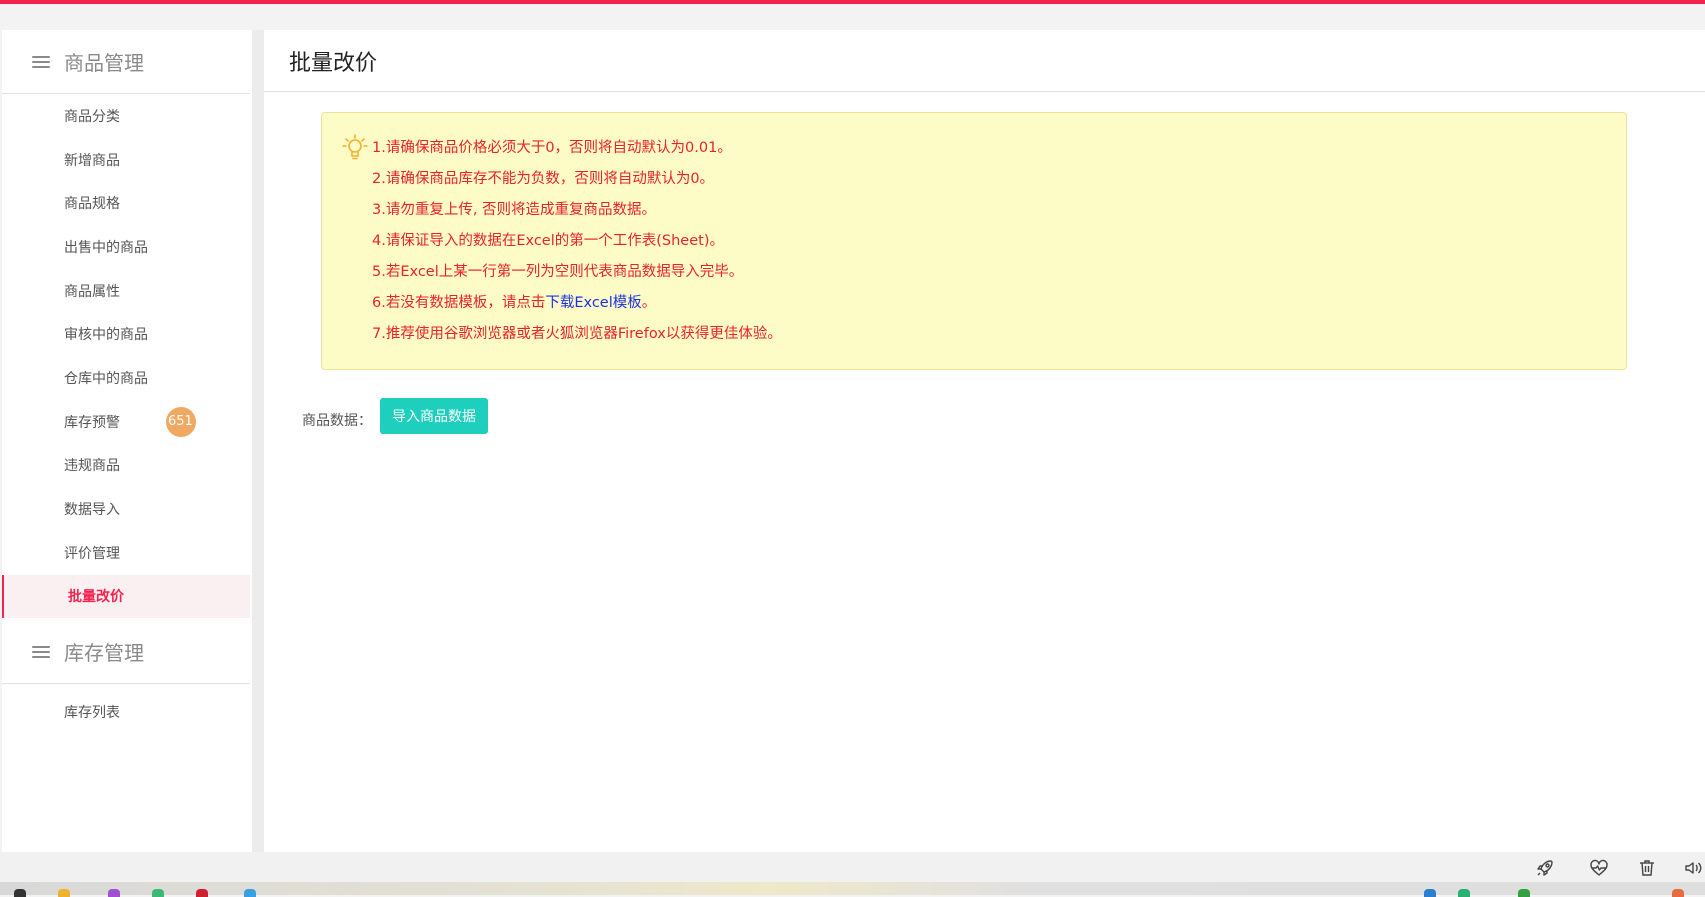  I want to click on sidebar-item: 批量改价, so click(126, 596).